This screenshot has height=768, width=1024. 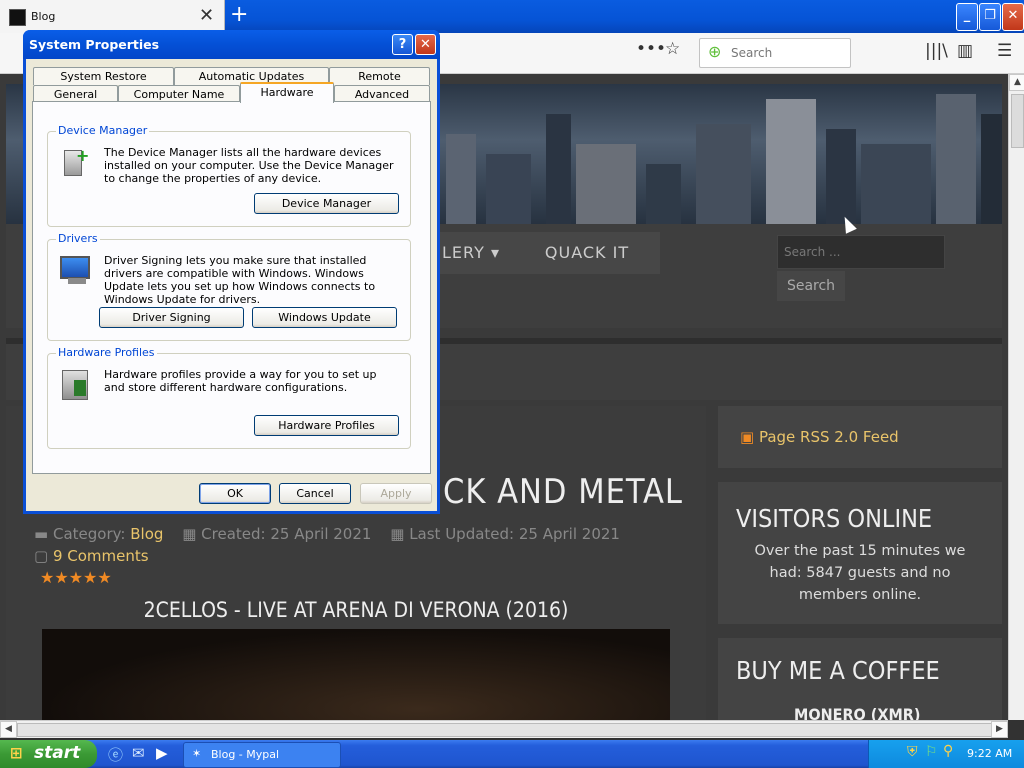 I want to click on browser-tab: Blog ✕, so click(x=112, y=16).